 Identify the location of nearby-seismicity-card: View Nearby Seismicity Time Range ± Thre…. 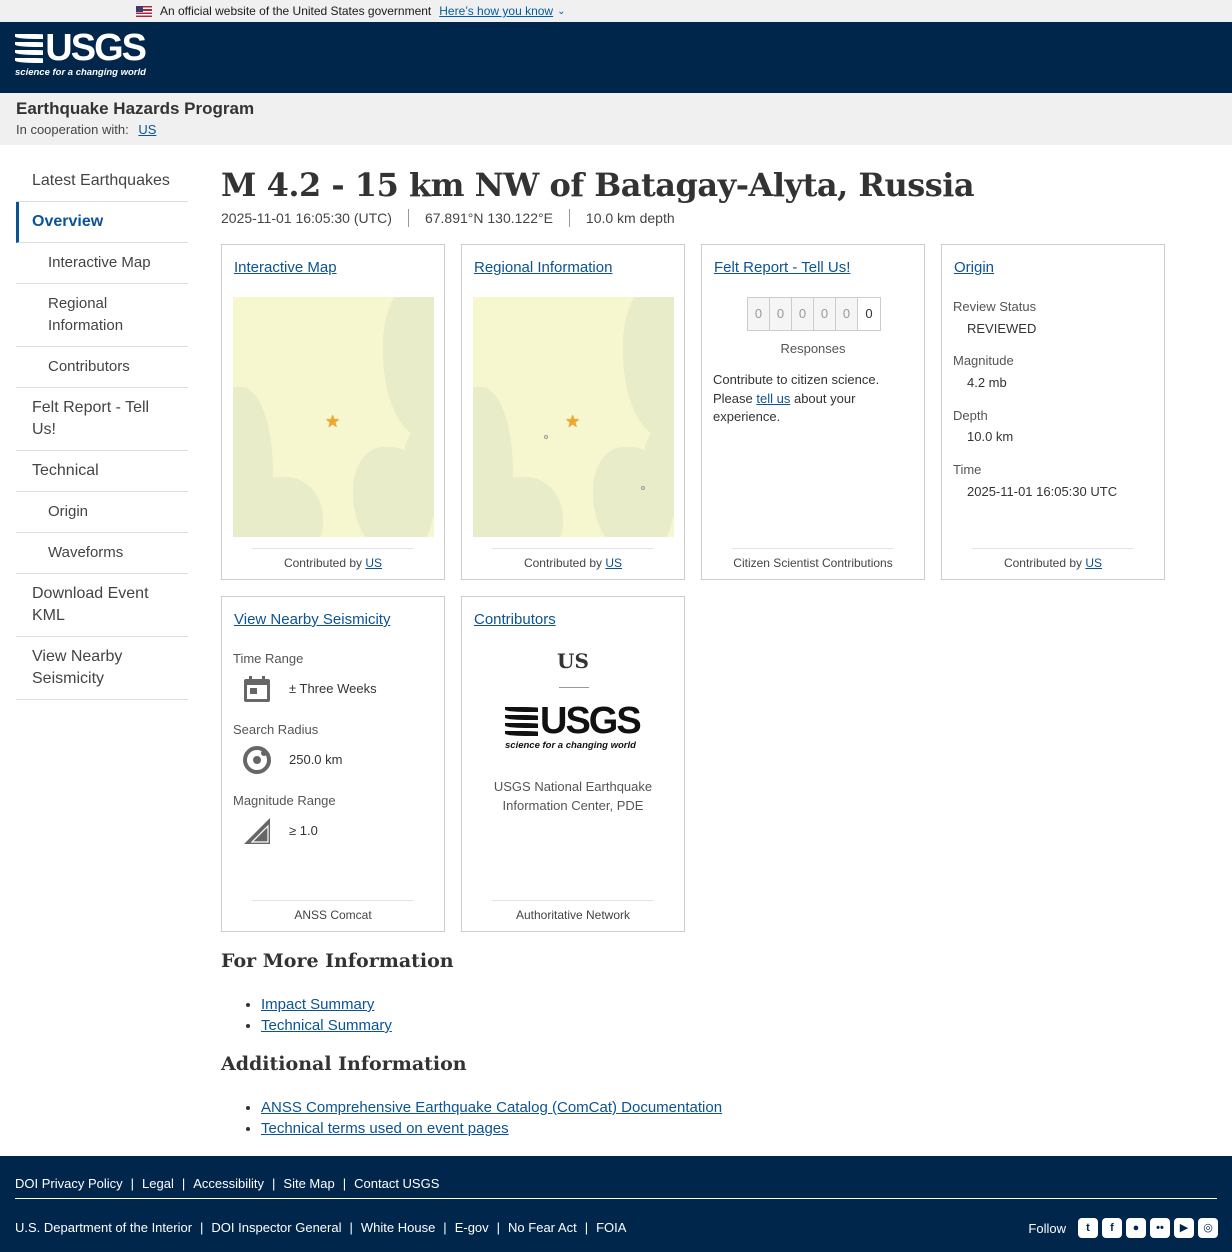
(333, 764).